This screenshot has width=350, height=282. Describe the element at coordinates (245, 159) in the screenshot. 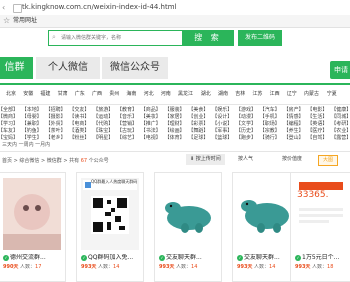

I see `sort-by-popularity-button: 按人气` at that location.